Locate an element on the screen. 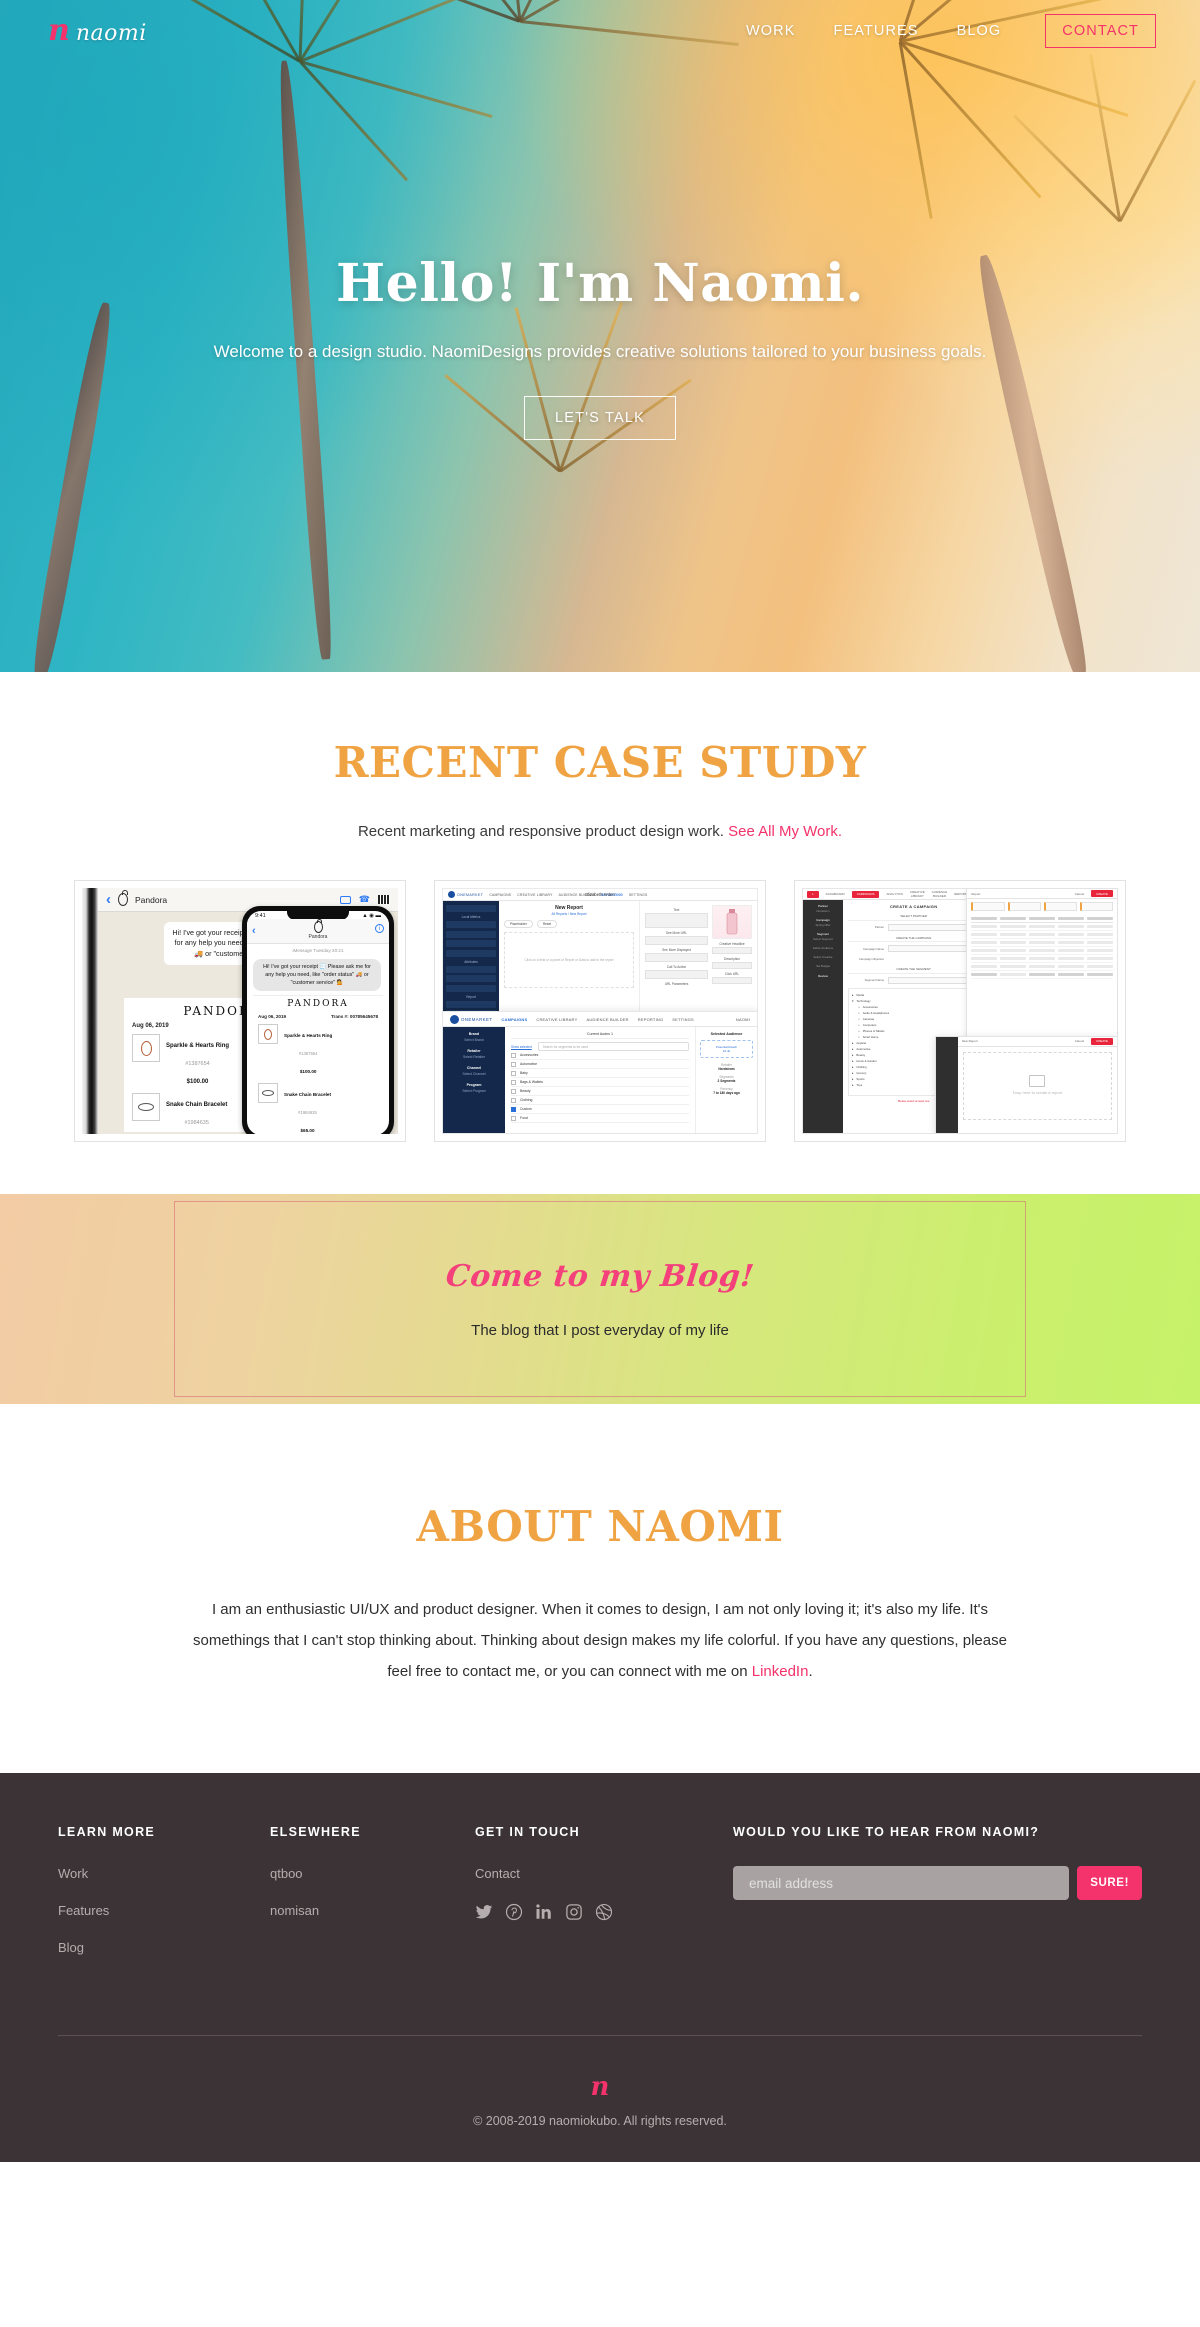  menu-item: CREATIVE LIBRARY is located at coordinates (535, 894).